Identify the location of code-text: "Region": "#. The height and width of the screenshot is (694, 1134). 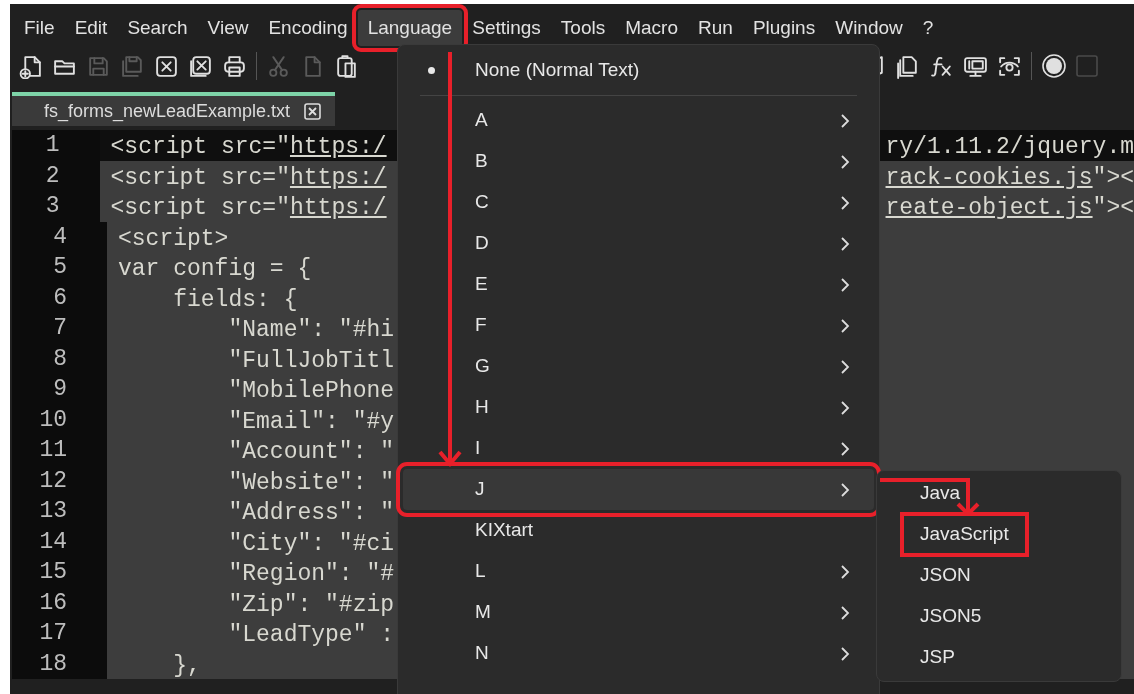
(311, 574).